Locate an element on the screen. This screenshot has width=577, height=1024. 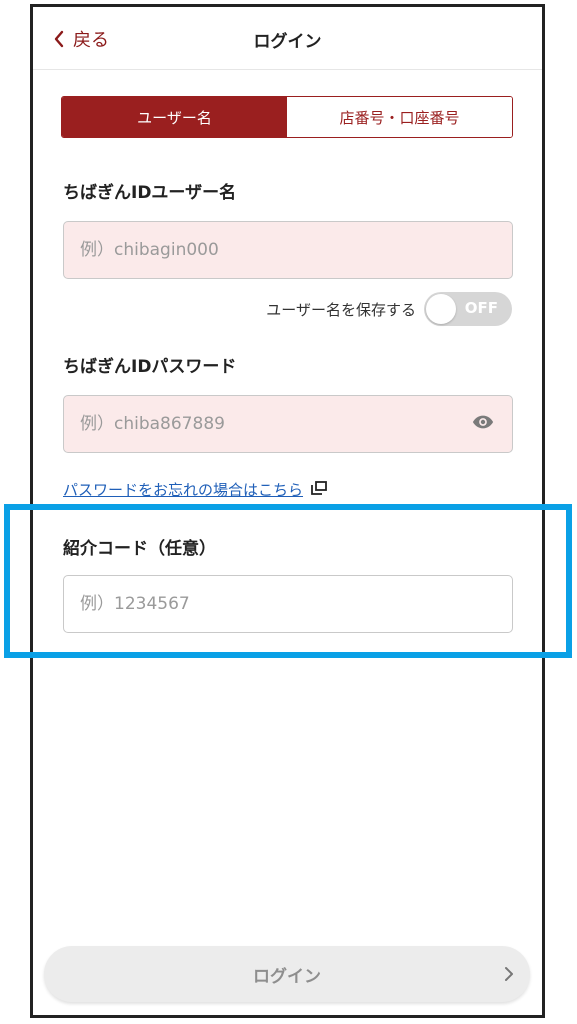
login-button-label: ログイン is located at coordinates (287, 976).